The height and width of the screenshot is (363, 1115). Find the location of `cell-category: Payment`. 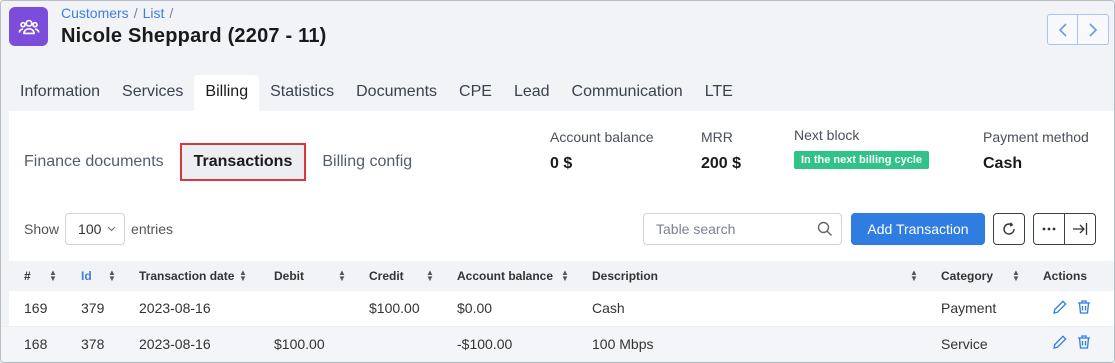

cell-category: Payment is located at coordinates (969, 308).